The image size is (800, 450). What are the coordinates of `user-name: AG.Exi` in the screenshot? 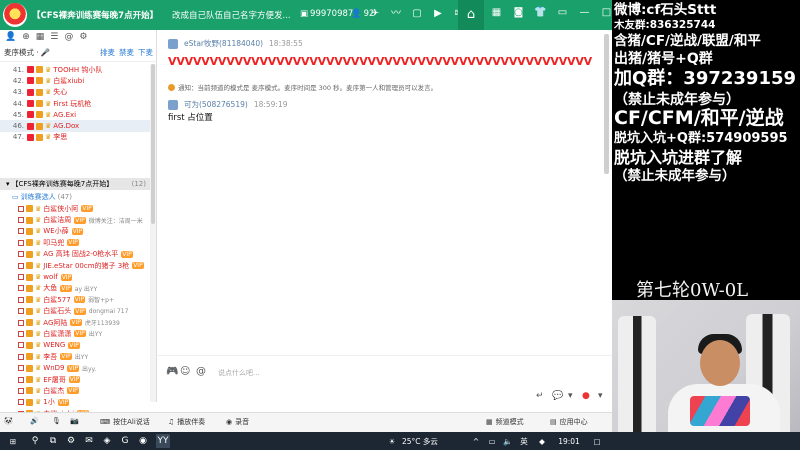 It's located at (64, 115).